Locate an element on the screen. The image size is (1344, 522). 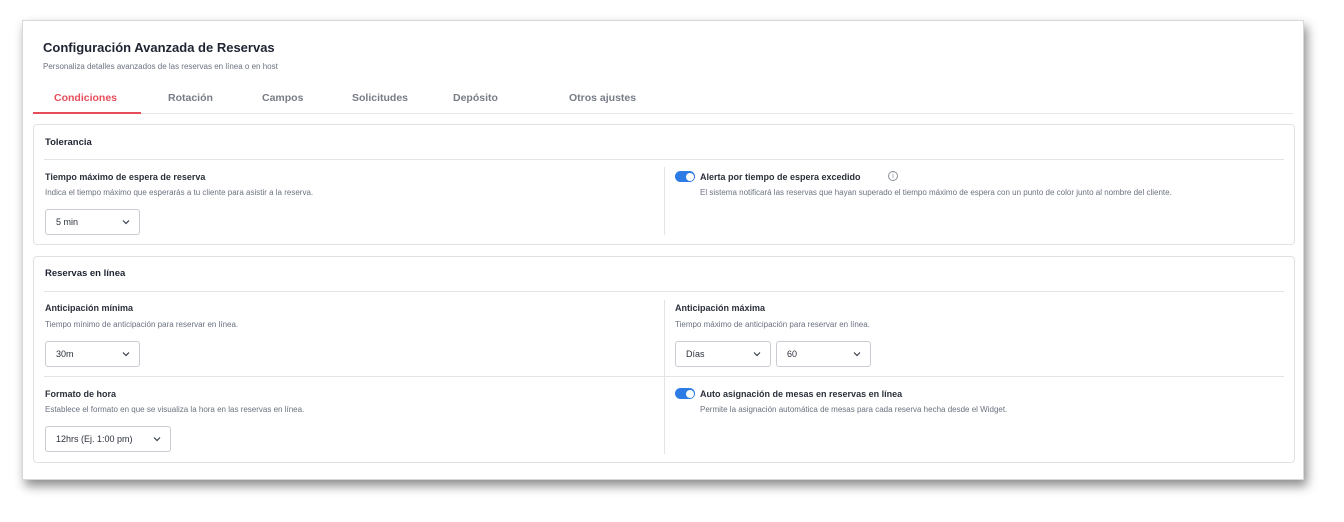
alert-toggle is located at coordinates (685, 176).